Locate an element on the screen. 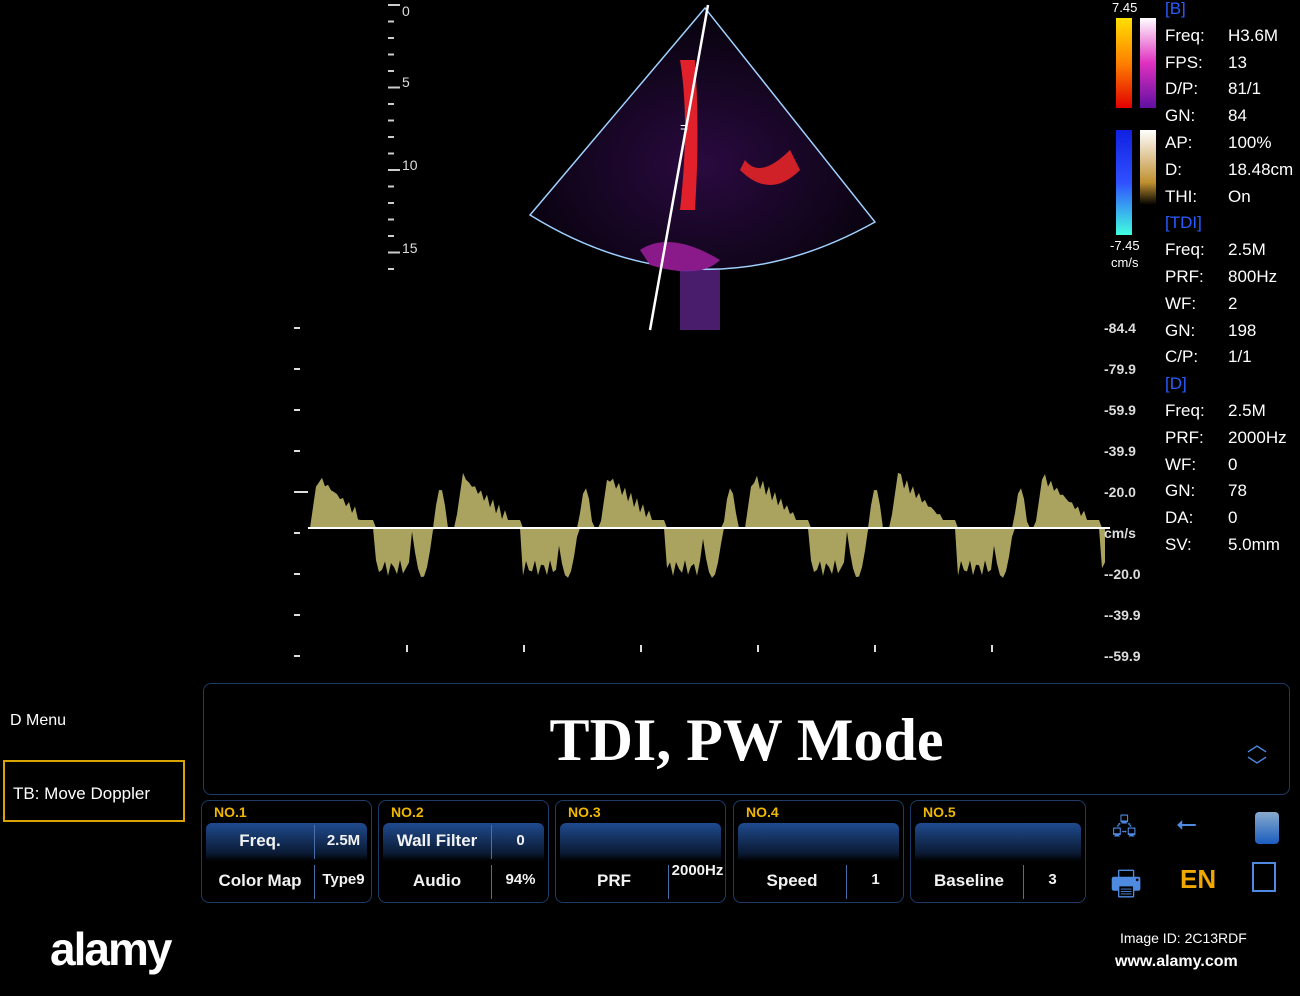  printer-icon: 🖶 is located at coordinates (1126, 888).